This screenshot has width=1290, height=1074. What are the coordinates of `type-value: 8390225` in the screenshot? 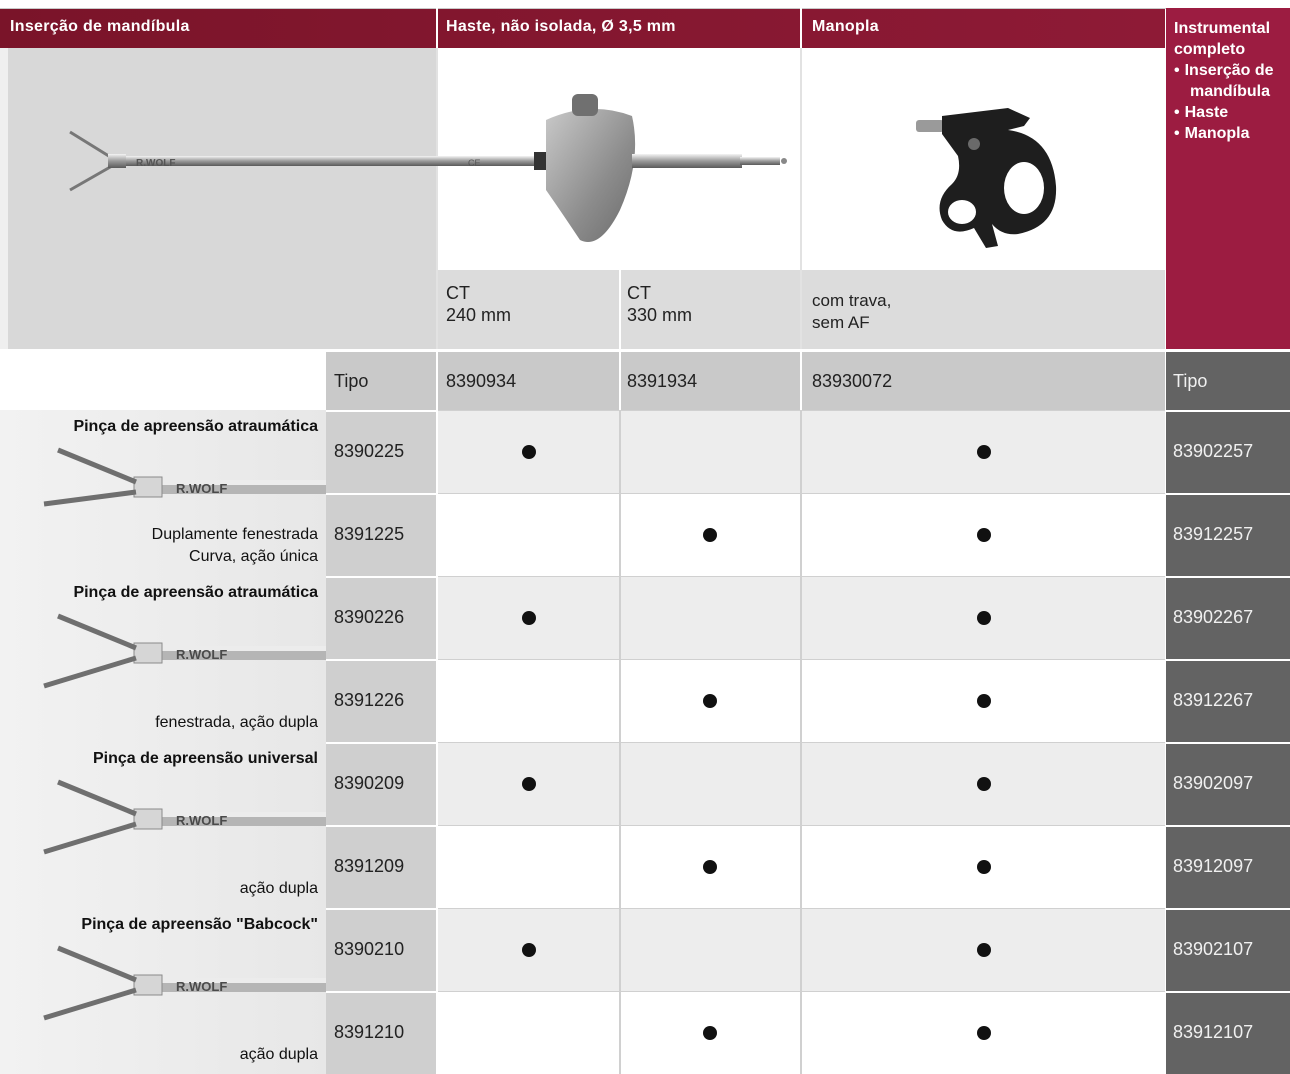 It's located at (369, 451).